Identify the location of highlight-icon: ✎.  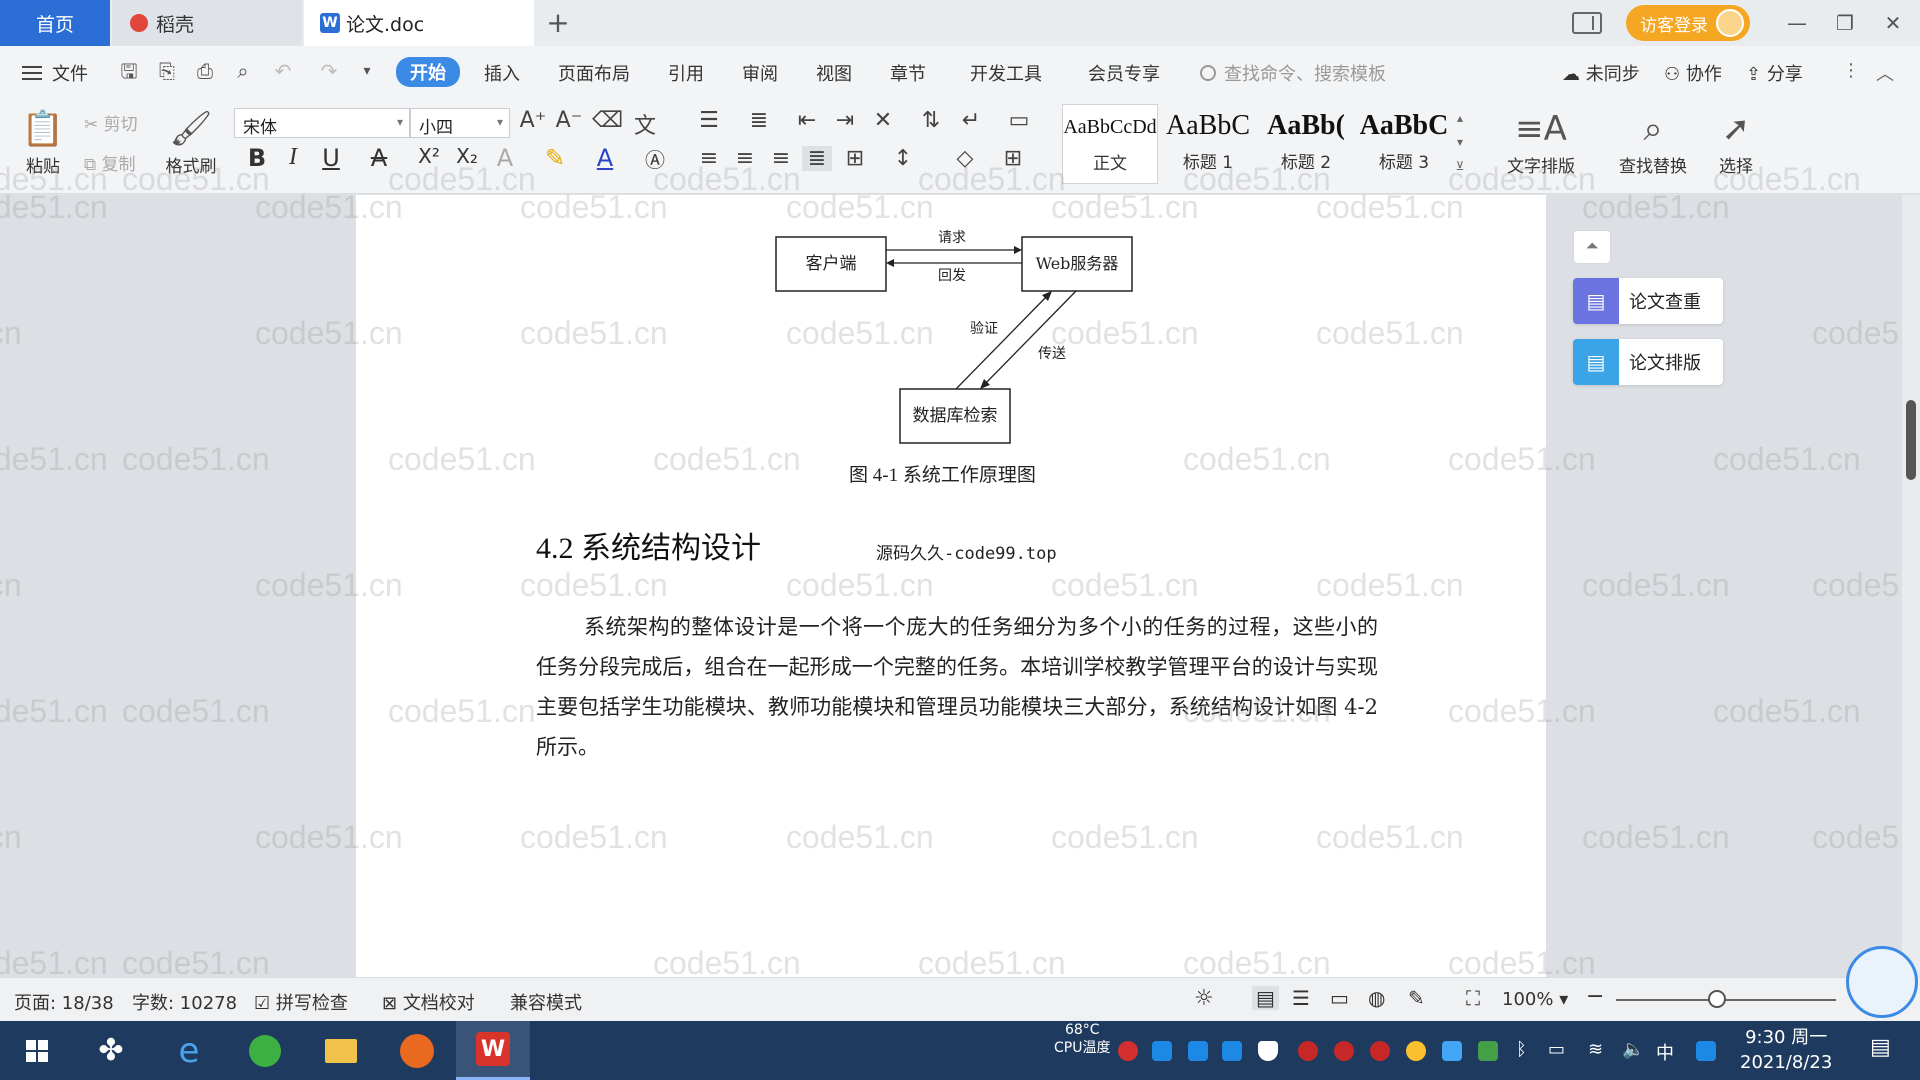
(555, 158).